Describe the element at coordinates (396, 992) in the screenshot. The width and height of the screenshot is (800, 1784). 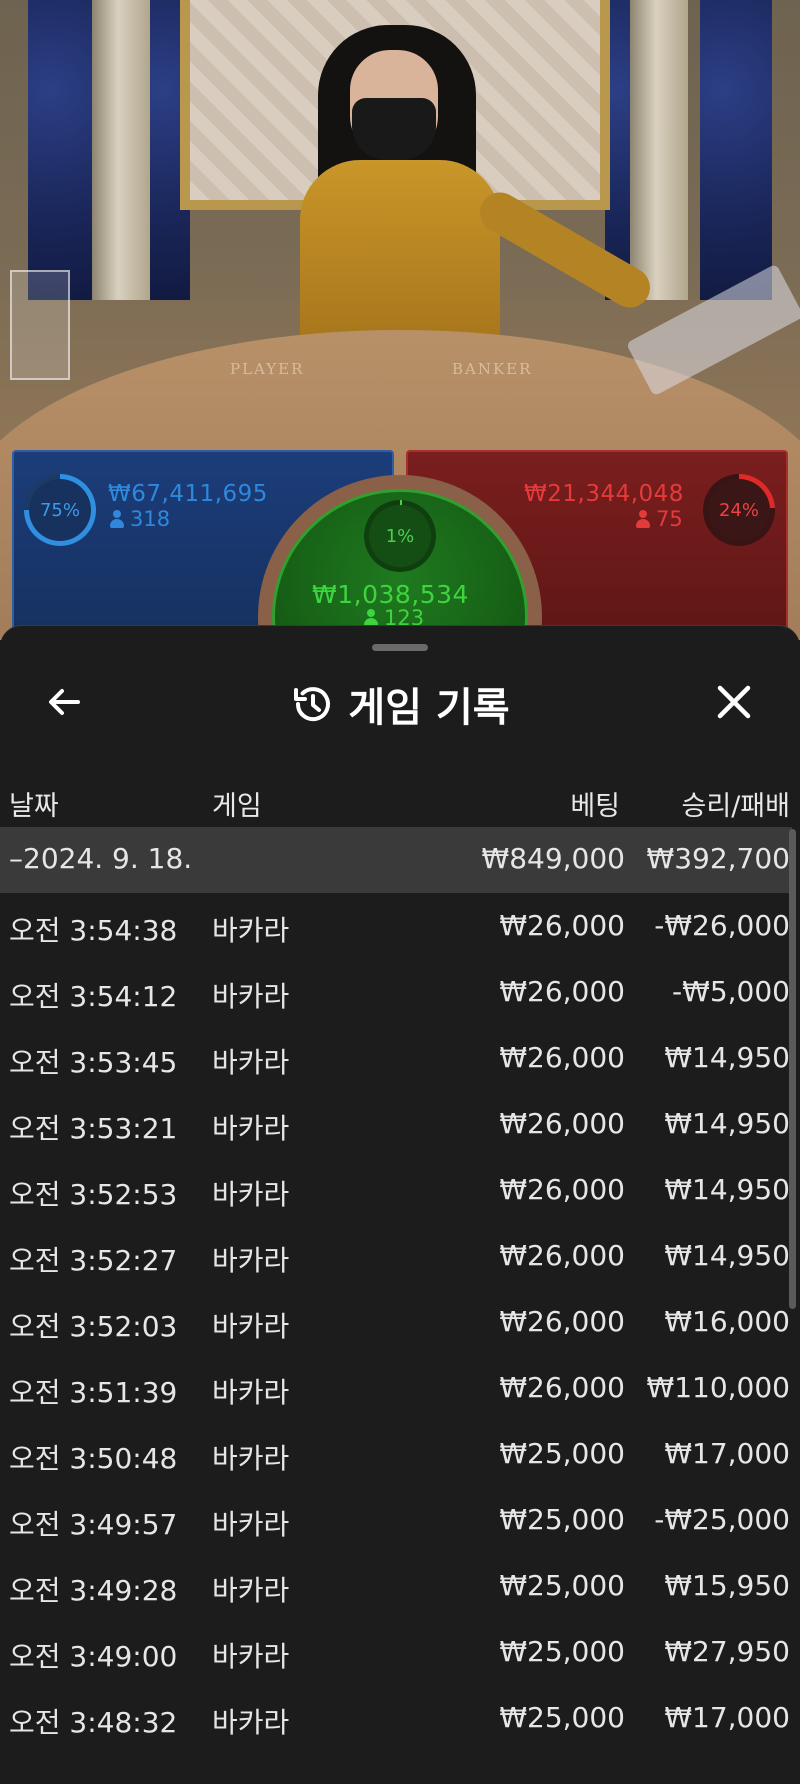
I see `table-row: 오전 3:54:12 바카라 ₩26,000 -₩5,000` at that location.